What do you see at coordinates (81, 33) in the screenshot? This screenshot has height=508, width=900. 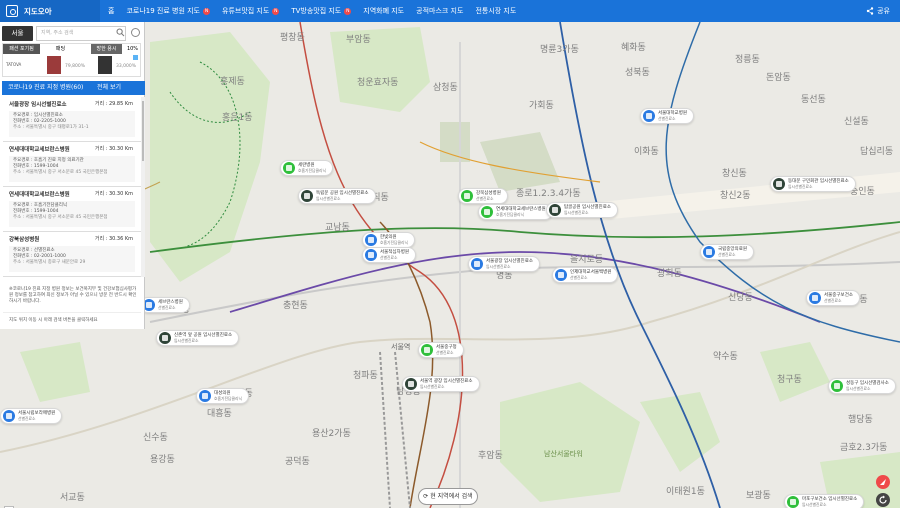 I see `address-search-input: 지역, 주소 검색` at bounding box center [81, 33].